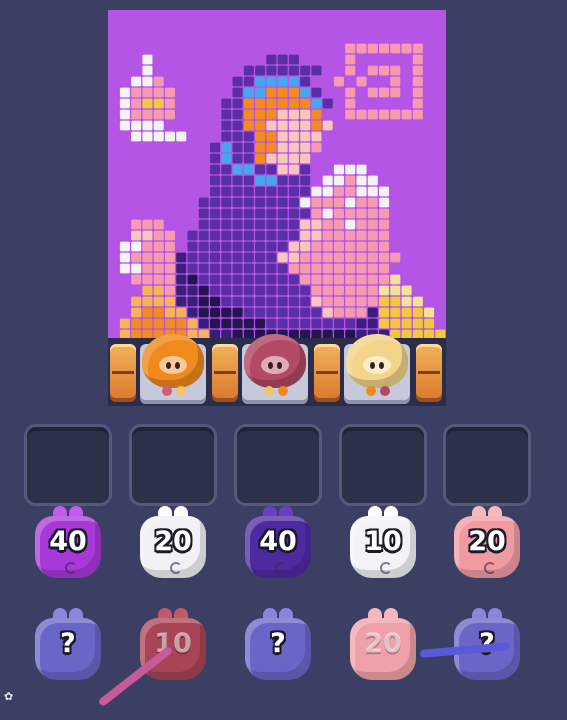 The width and height of the screenshot is (567, 720). I want to click on piggy-bank-front-1: 40, so click(68, 542).